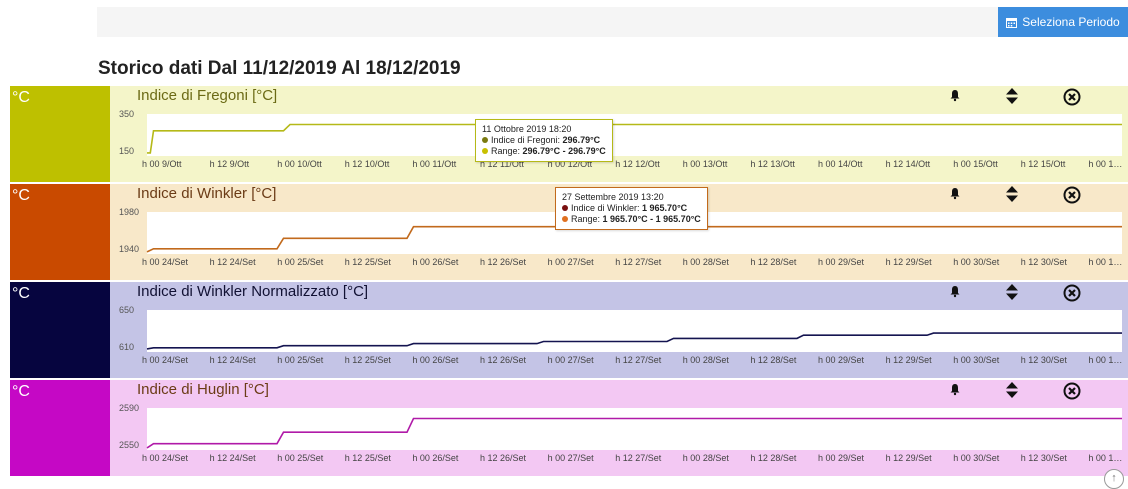  What do you see at coordinates (207, 95) in the screenshot?
I see `chart-title: Indice di Fregoni [°C]` at bounding box center [207, 95].